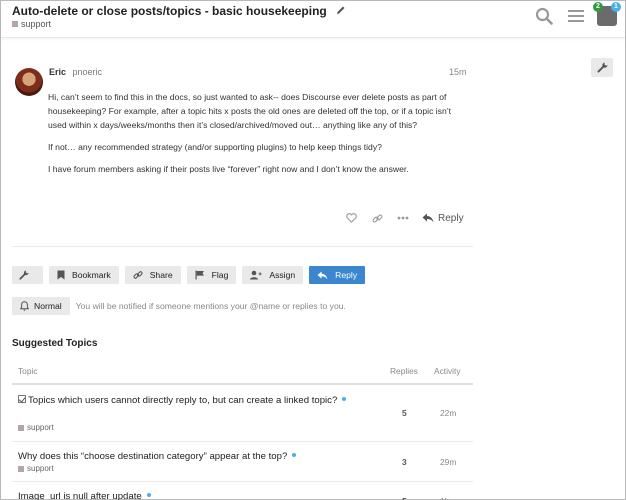  I want to click on like-heart-icon, so click(351, 218).